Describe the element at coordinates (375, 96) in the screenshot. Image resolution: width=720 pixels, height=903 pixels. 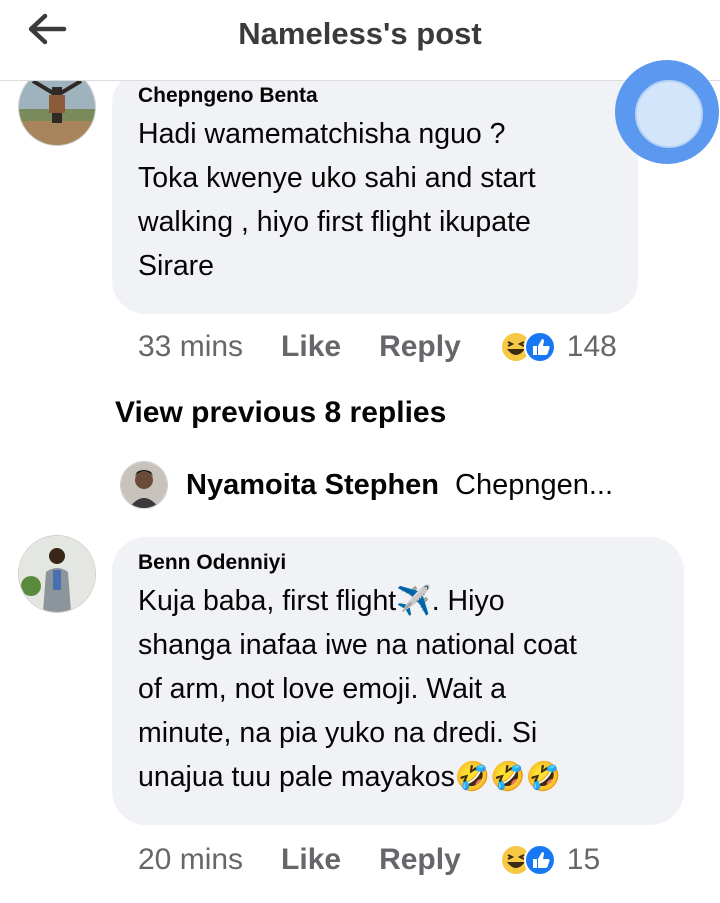
I see `comment-author: Chepngeno Benta` at that location.